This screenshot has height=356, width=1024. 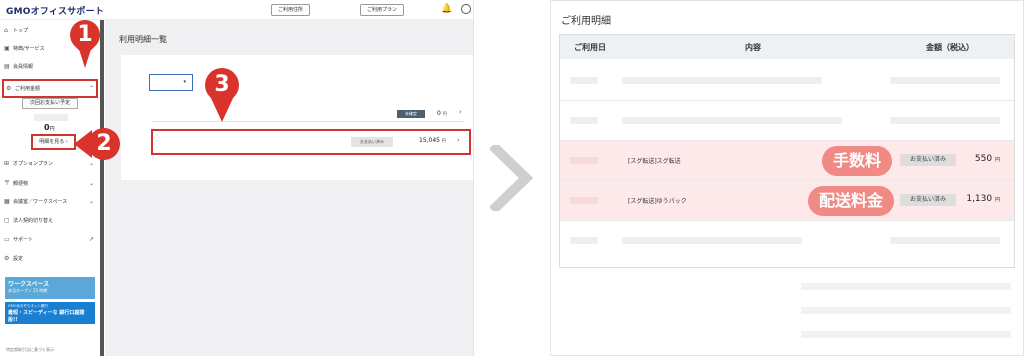 What do you see at coordinates (512, 178) in the screenshot?
I see `chevron-right-icon` at bounding box center [512, 178].